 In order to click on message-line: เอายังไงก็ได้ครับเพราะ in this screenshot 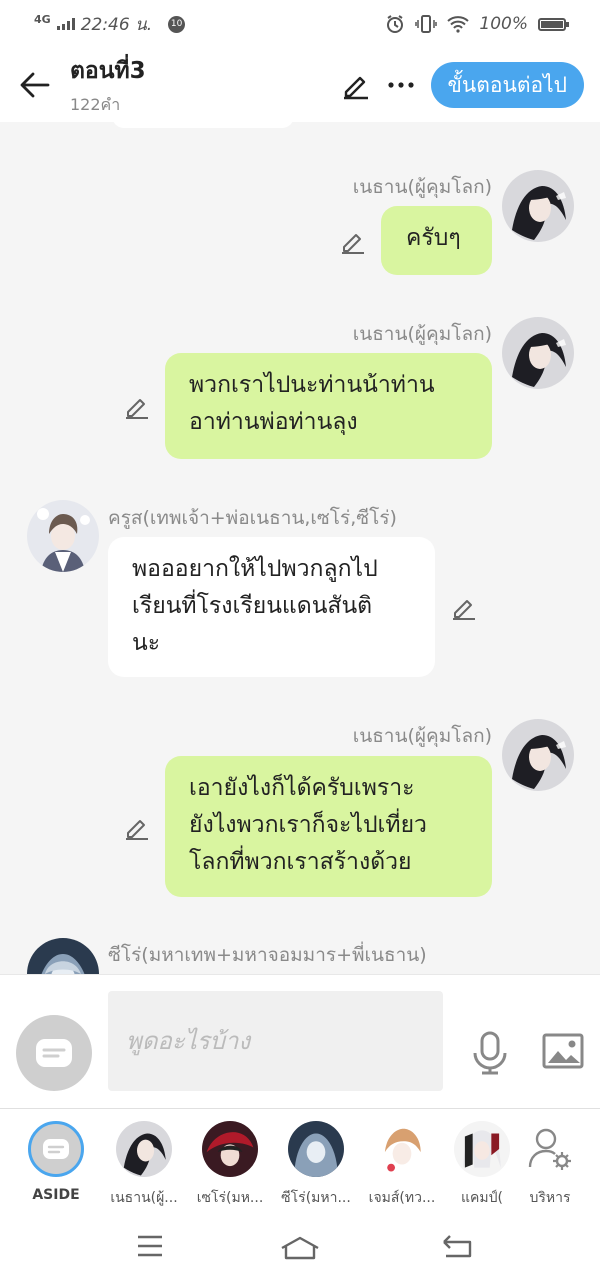, I will do `click(302, 788)`.